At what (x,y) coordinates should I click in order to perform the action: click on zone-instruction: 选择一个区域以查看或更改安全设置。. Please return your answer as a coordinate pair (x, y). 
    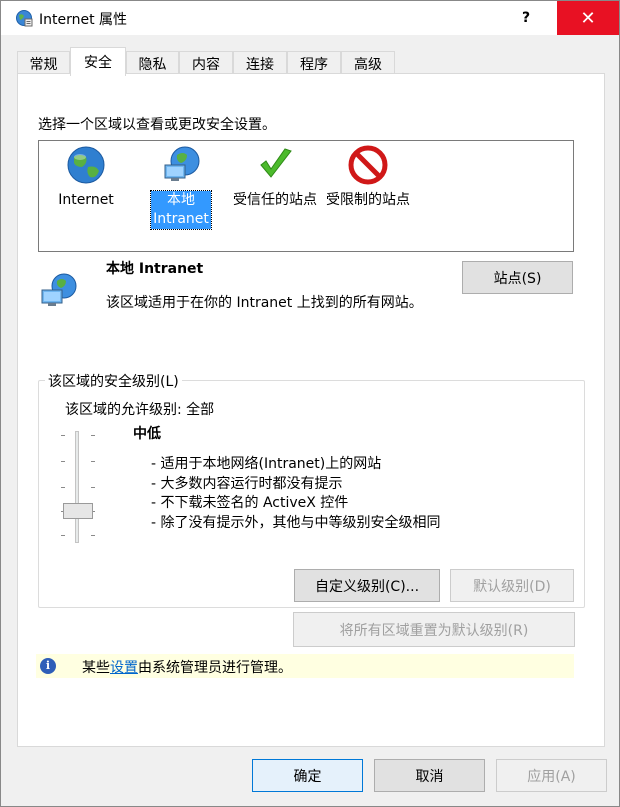
    Looking at the image, I should click on (157, 125).